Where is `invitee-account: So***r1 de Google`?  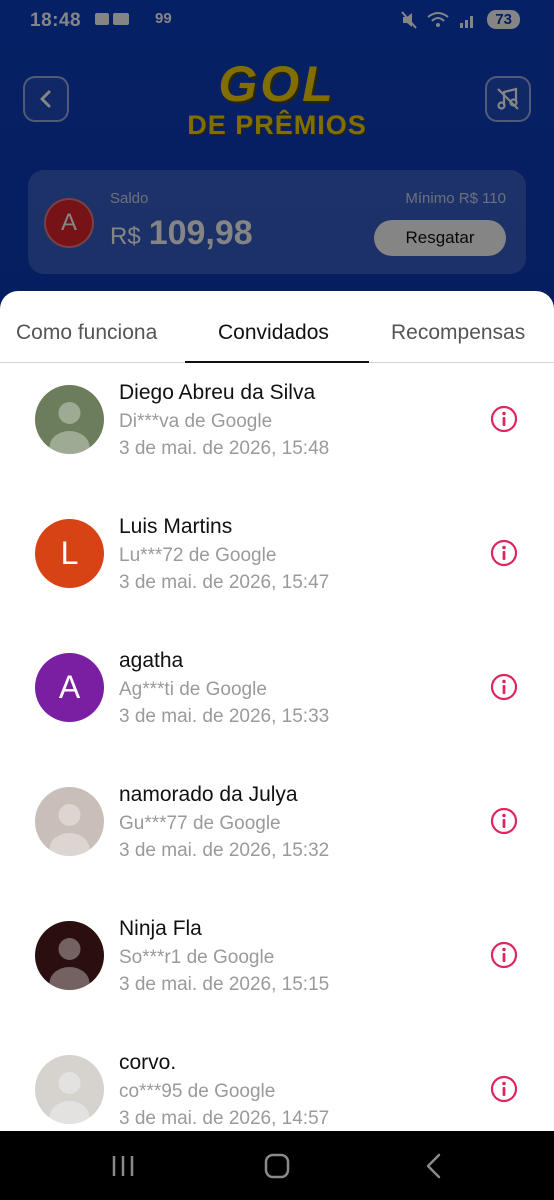 invitee-account: So***r1 de Google is located at coordinates (197, 957).